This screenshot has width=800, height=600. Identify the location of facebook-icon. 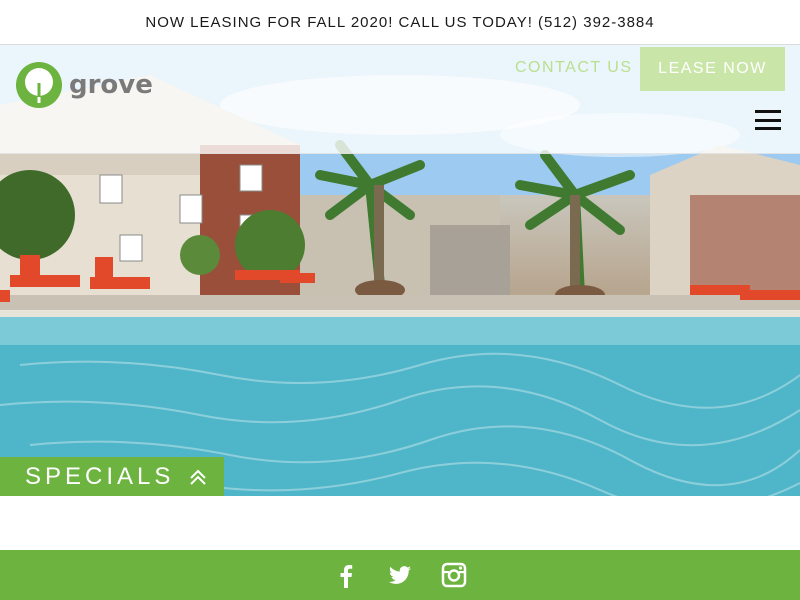
(346, 575).